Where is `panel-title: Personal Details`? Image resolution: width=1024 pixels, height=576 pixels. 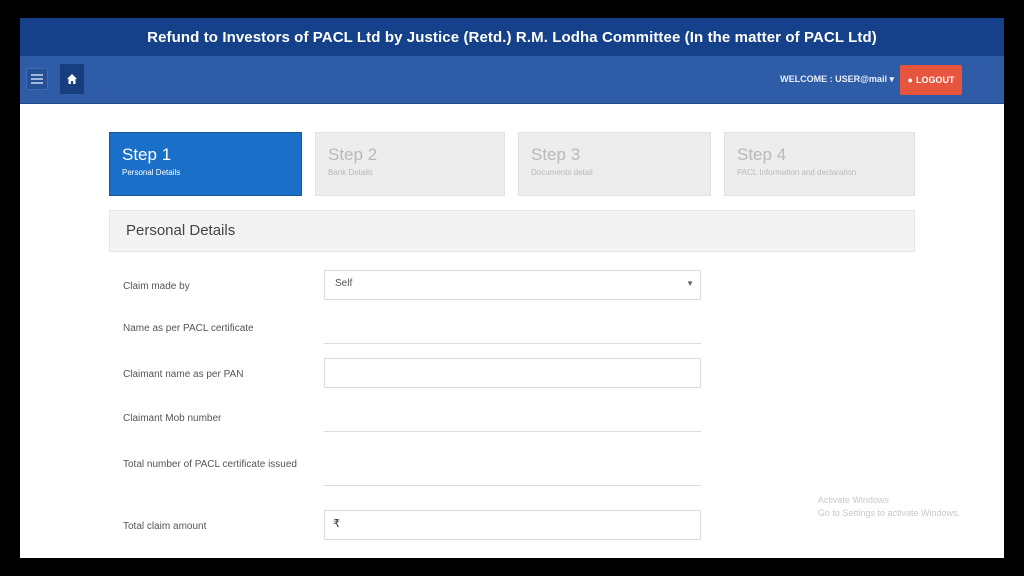
panel-title: Personal Details is located at coordinates (181, 230).